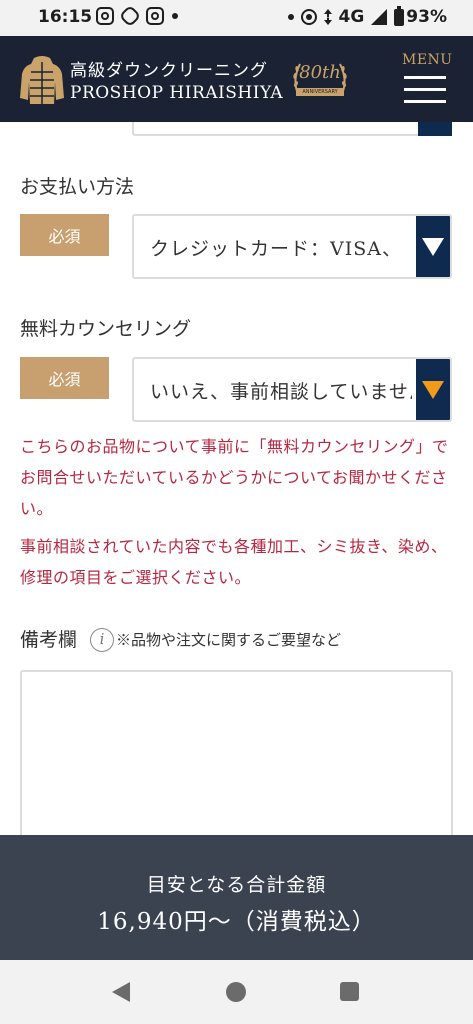 Image resolution: width=473 pixels, height=1024 pixels. I want to click on recents-icon, so click(349, 991).